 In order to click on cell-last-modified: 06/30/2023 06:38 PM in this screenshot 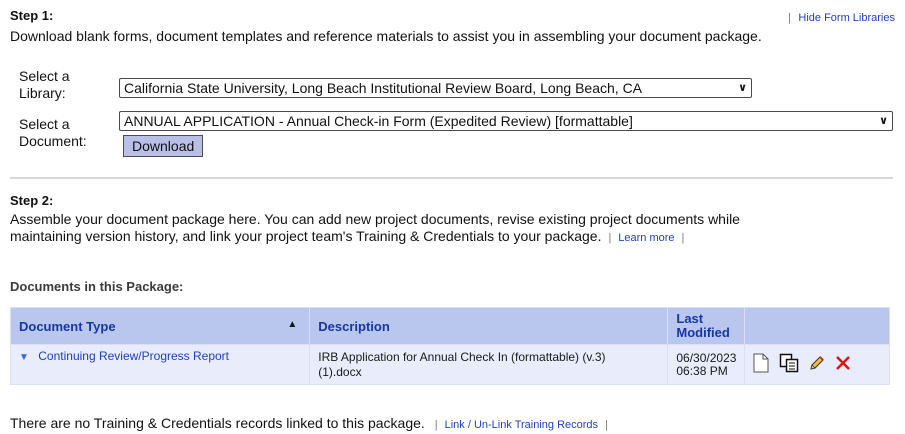, I will do `click(706, 364)`.